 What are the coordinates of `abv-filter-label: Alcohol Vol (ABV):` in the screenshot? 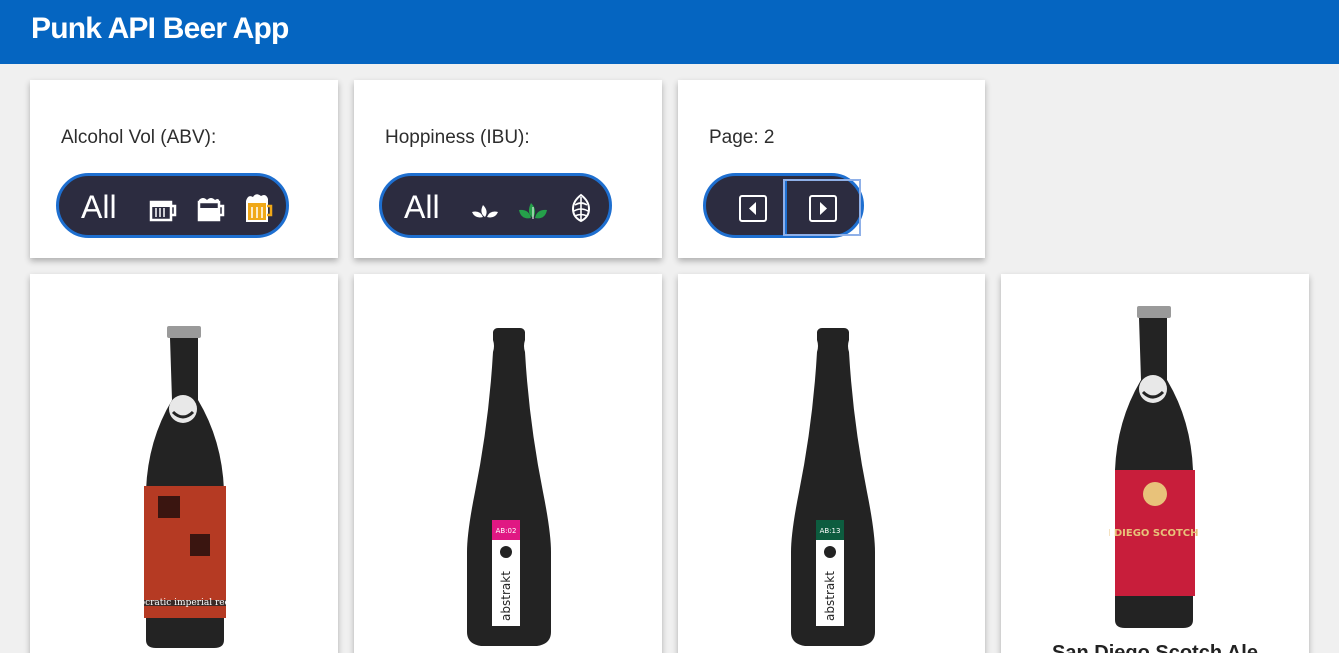 It's located at (139, 137).